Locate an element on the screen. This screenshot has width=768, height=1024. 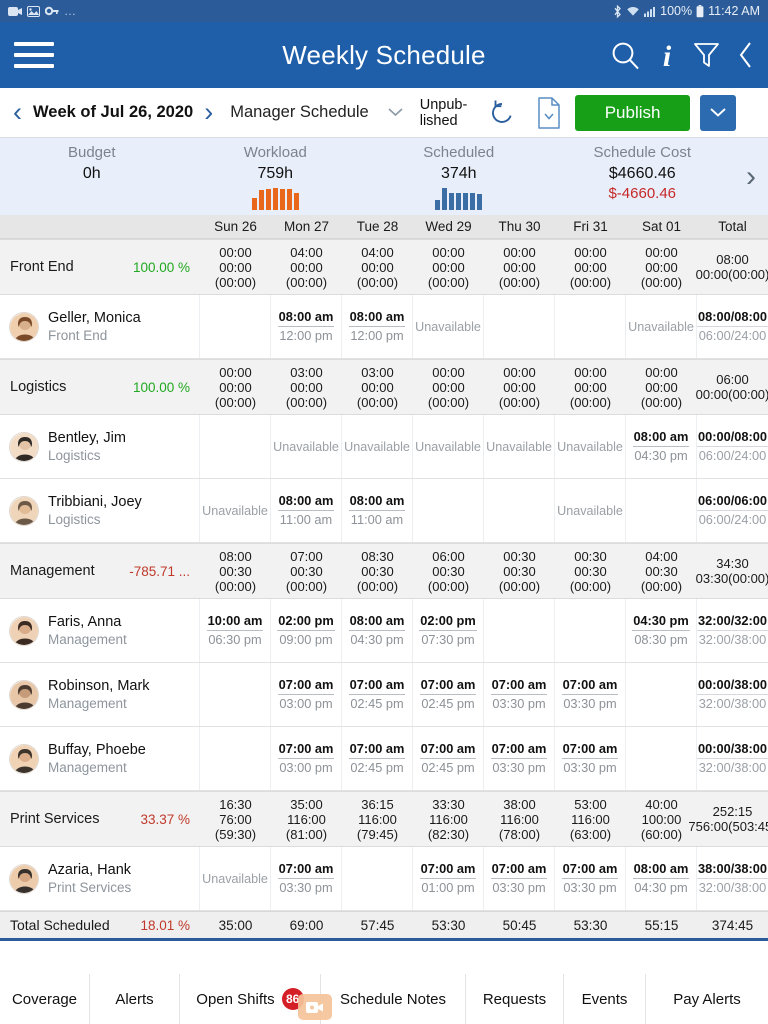
employee-total-cell: 32:00/32:00 32:00/38:00 is located at coordinates (732, 630).